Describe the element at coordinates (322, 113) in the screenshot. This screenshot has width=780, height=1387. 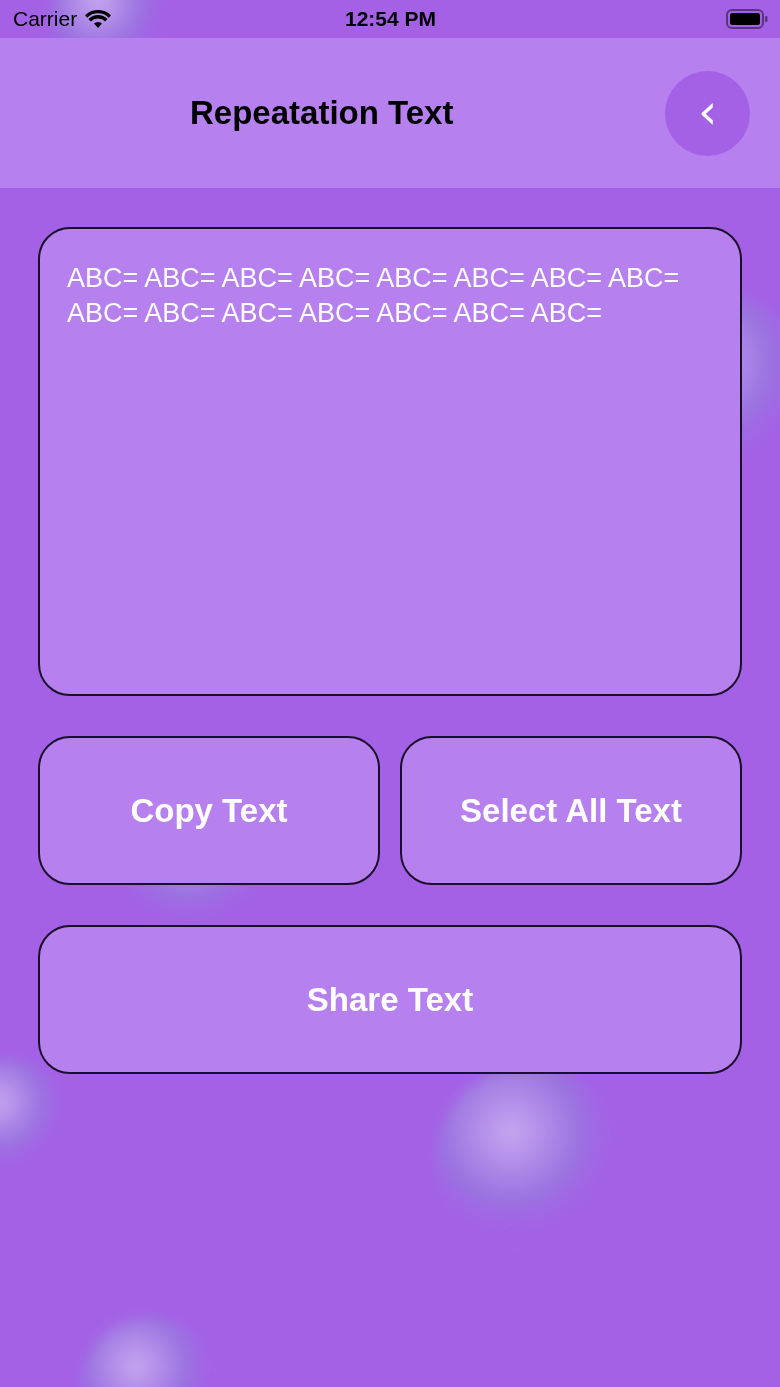
I see `screen-title: Repeatation Text` at that location.